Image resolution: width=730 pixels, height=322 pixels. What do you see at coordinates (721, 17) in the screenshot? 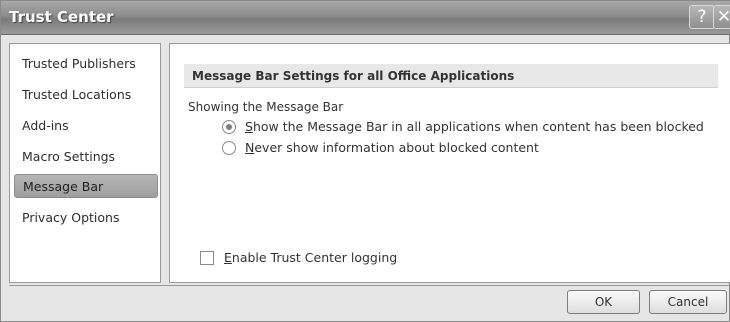
I see `close-button: ✕` at bounding box center [721, 17].